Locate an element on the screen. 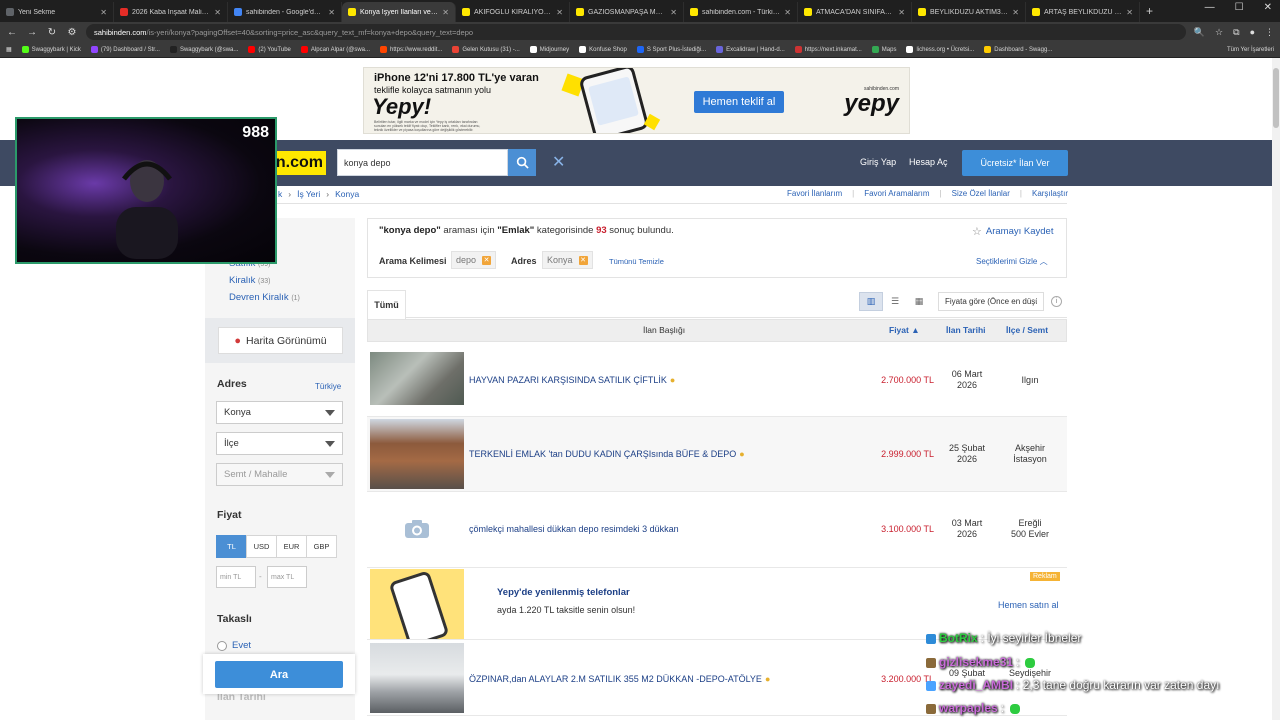  bookmark-star-icon: ☆ is located at coordinates (1219, 32).